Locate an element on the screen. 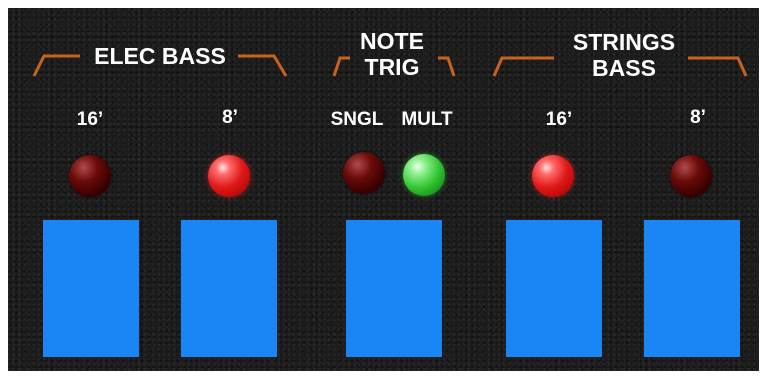 Image resolution: width=767 pixels, height=379 pixels. note-trig-sngl-led is located at coordinates (364, 173).